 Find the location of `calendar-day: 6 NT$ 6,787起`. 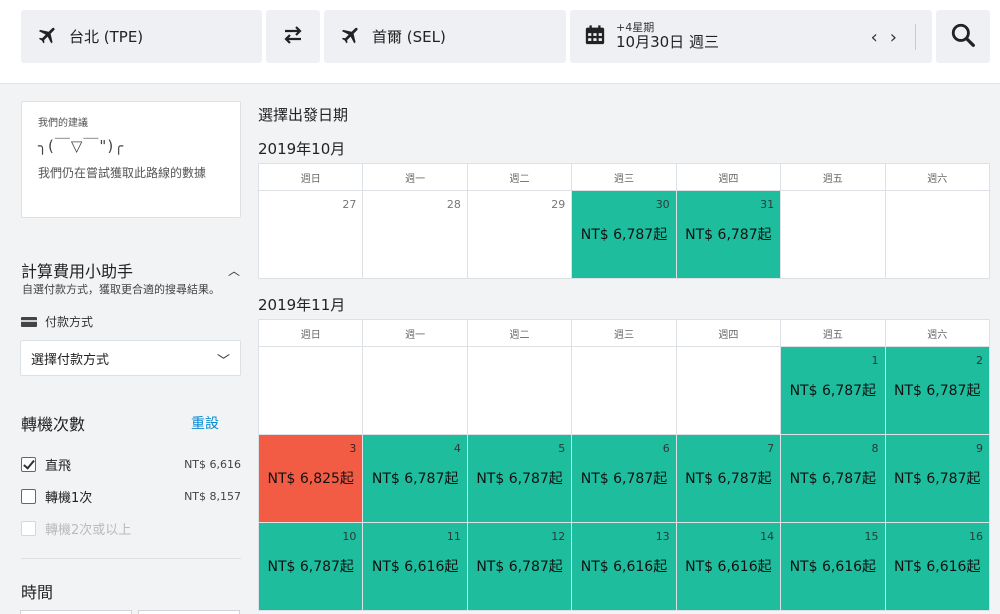

calendar-day: 6 NT$ 6,787起 is located at coordinates (624, 479).